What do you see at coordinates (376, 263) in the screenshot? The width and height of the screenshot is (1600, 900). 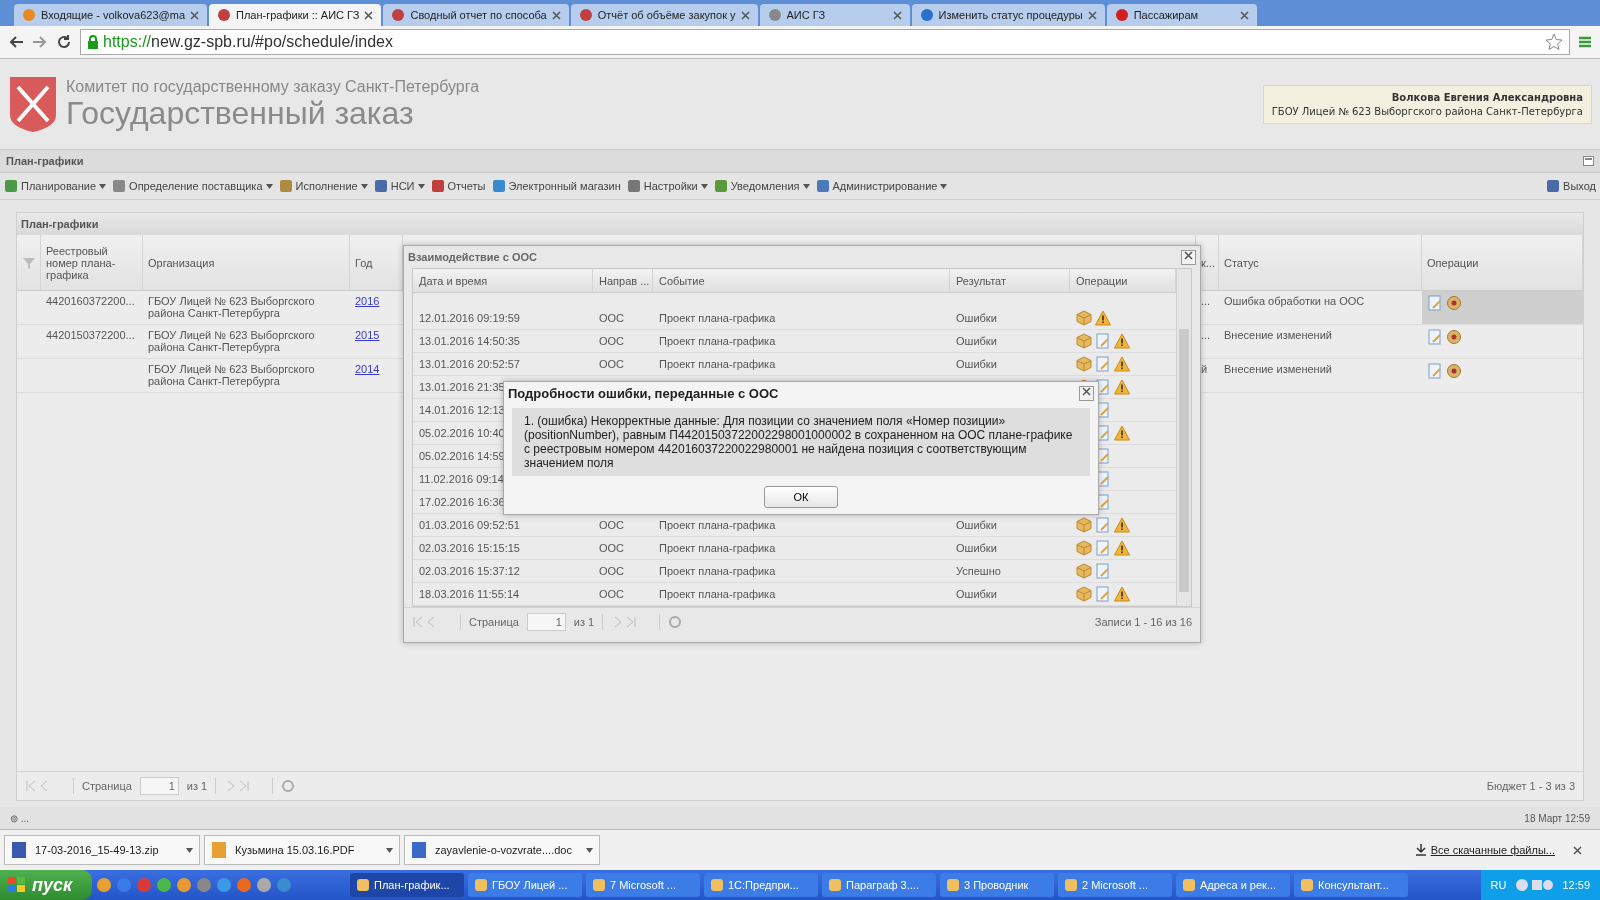 I see `column-header: Год` at bounding box center [376, 263].